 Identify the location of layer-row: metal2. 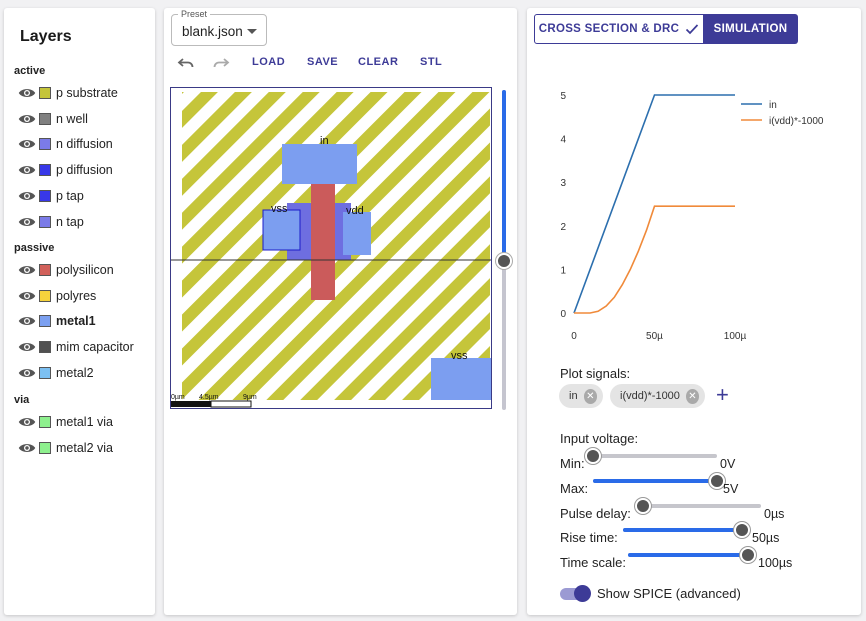
(56, 373).